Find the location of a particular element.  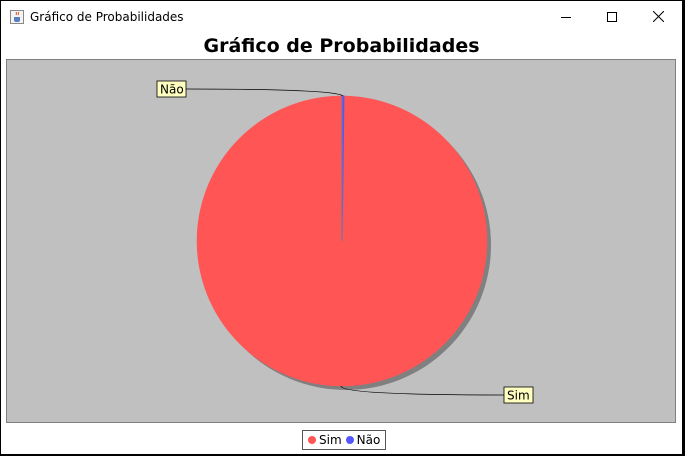

chart-title: Gráfico de Probabilidades is located at coordinates (341, 46).